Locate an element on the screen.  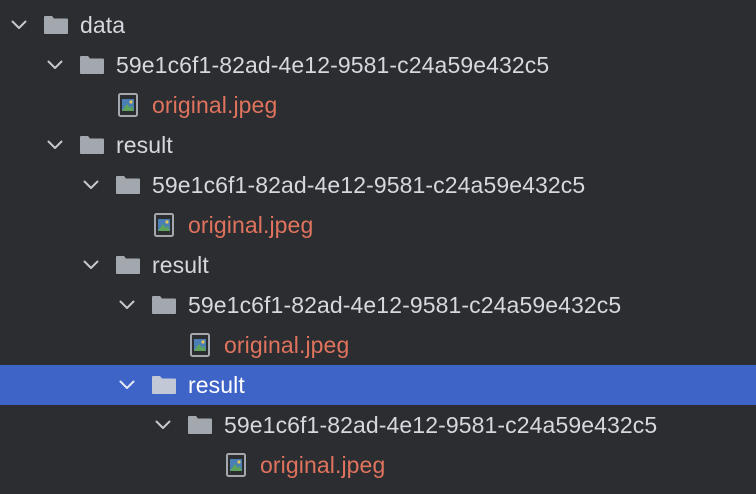
tree-row-folder-selected: result is located at coordinates (378, 385).